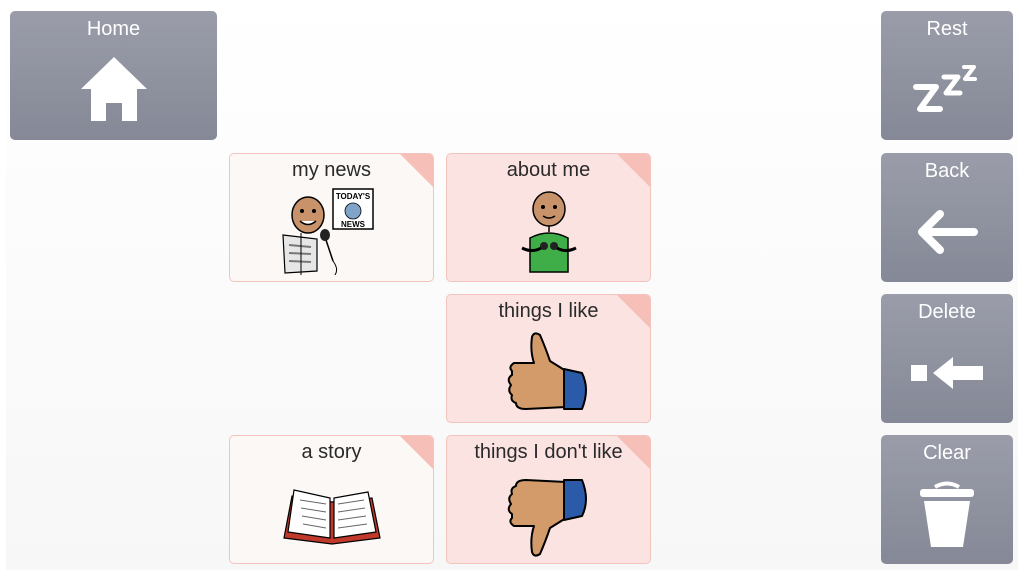  I want to click on delete-button: Delete, so click(947, 358).